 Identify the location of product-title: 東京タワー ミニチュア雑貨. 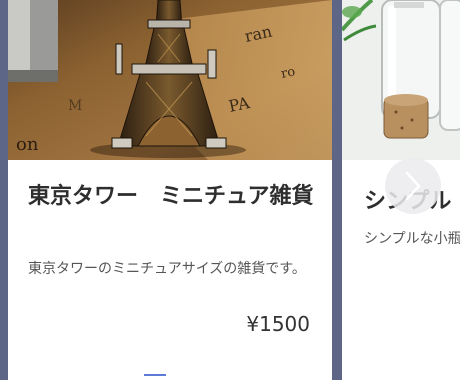
(171, 196).